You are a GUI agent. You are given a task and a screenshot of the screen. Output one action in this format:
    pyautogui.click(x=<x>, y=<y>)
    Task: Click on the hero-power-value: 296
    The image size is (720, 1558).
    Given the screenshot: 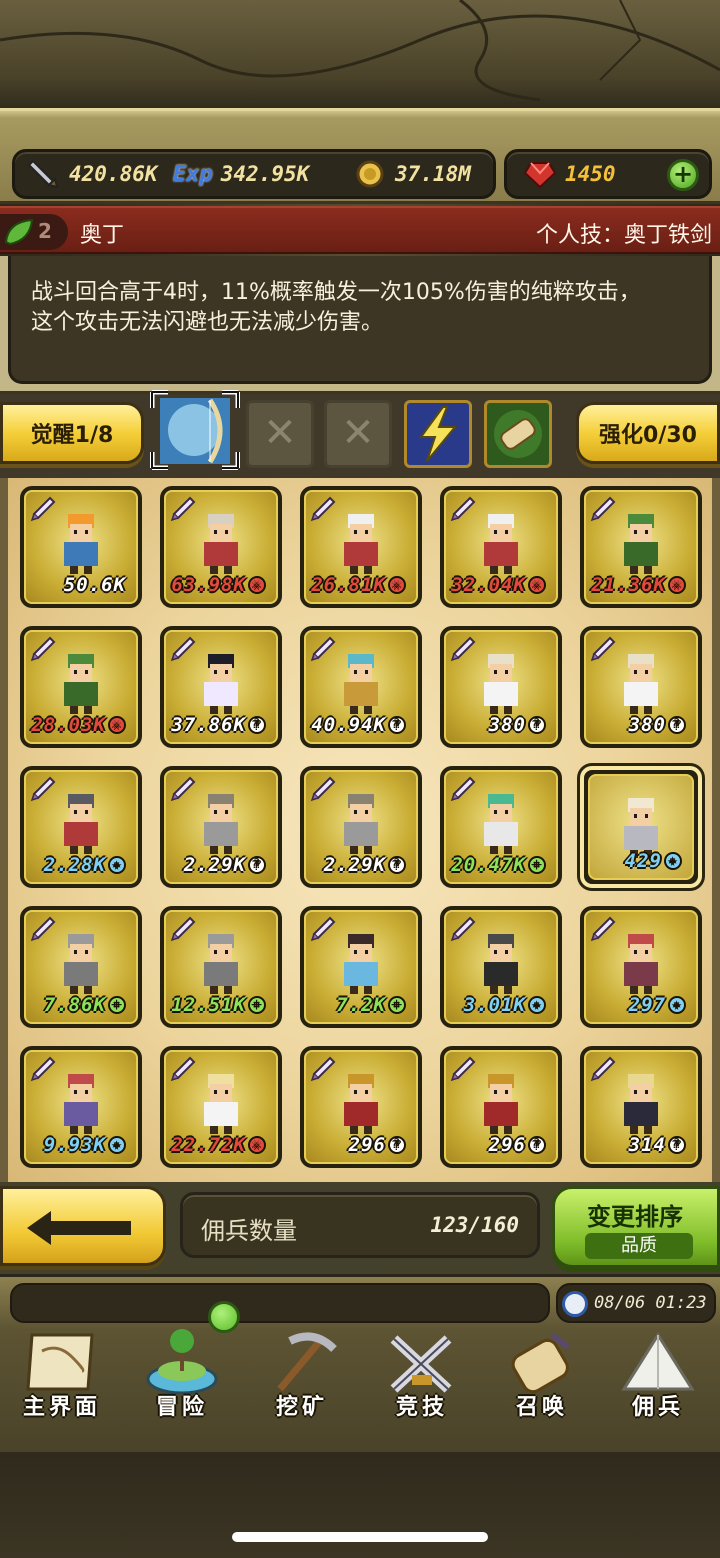 What is the action you would take?
    pyautogui.click(x=507, y=1145)
    